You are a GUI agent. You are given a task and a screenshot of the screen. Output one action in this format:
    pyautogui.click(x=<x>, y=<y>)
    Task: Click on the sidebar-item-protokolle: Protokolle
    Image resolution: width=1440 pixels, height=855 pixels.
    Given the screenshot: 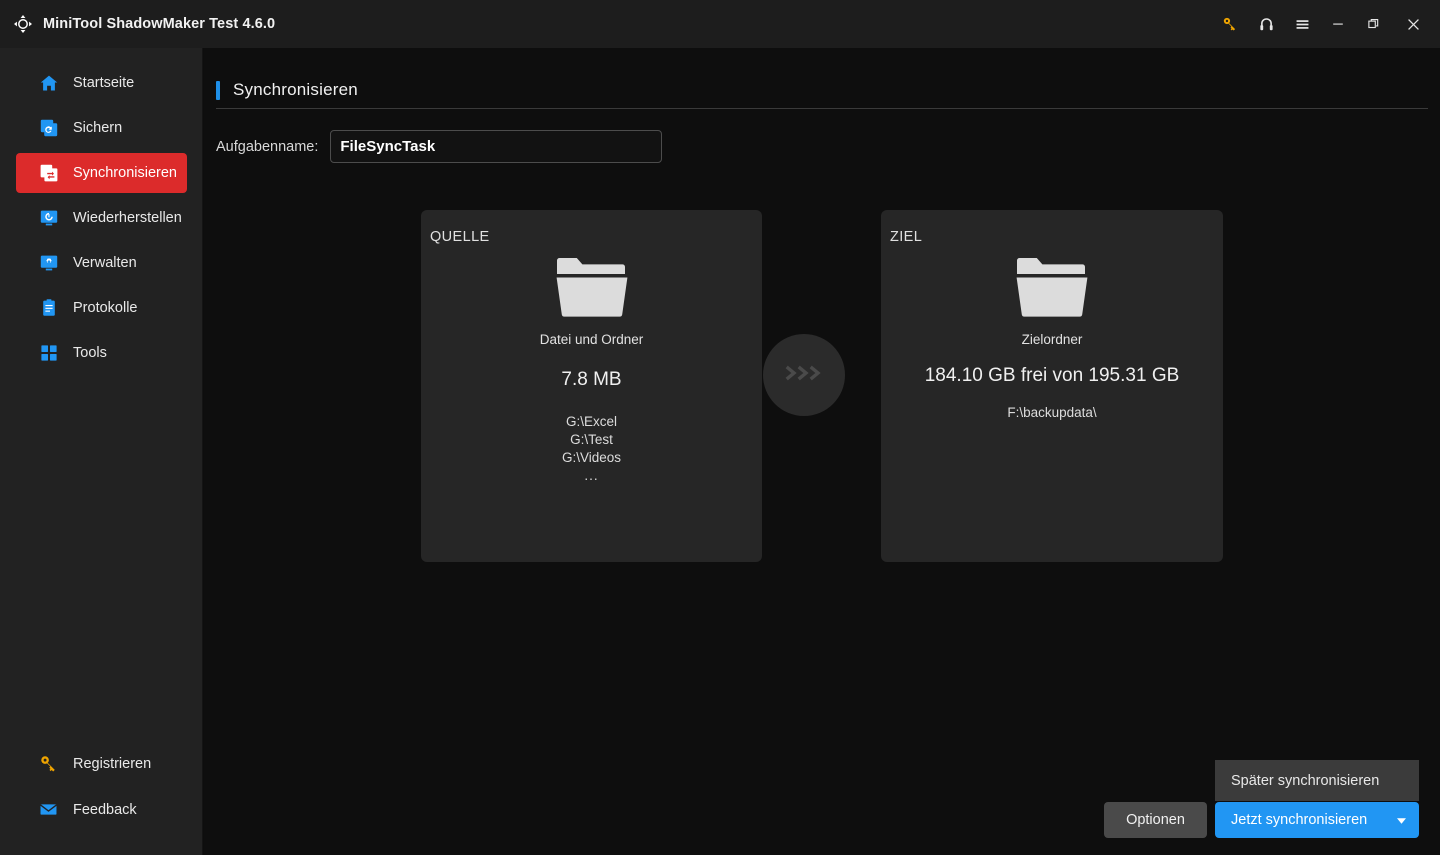 What is the action you would take?
    pyautogui.click(x=101, y=308)
    